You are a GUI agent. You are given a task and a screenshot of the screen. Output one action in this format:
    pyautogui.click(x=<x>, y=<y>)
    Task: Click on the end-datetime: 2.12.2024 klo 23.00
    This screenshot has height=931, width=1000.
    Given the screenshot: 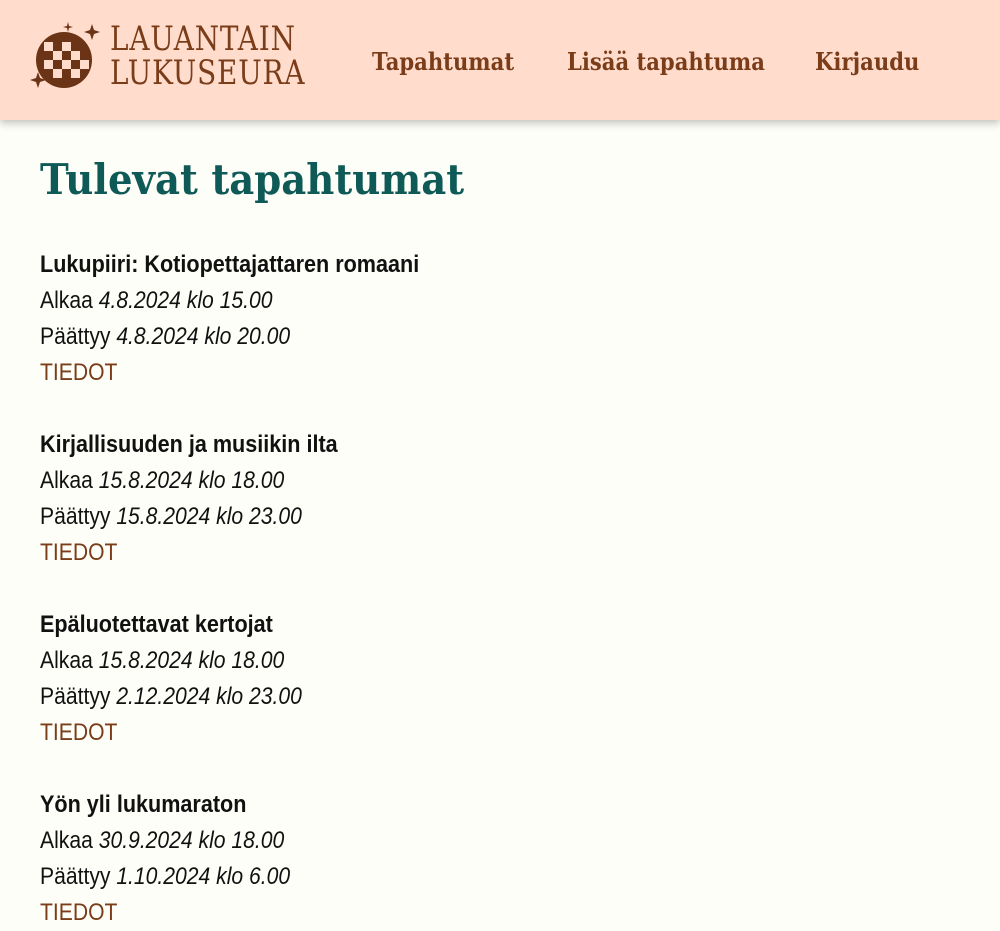 What is the action you would take?
    pyautogui.click(x=209, y=696)
    